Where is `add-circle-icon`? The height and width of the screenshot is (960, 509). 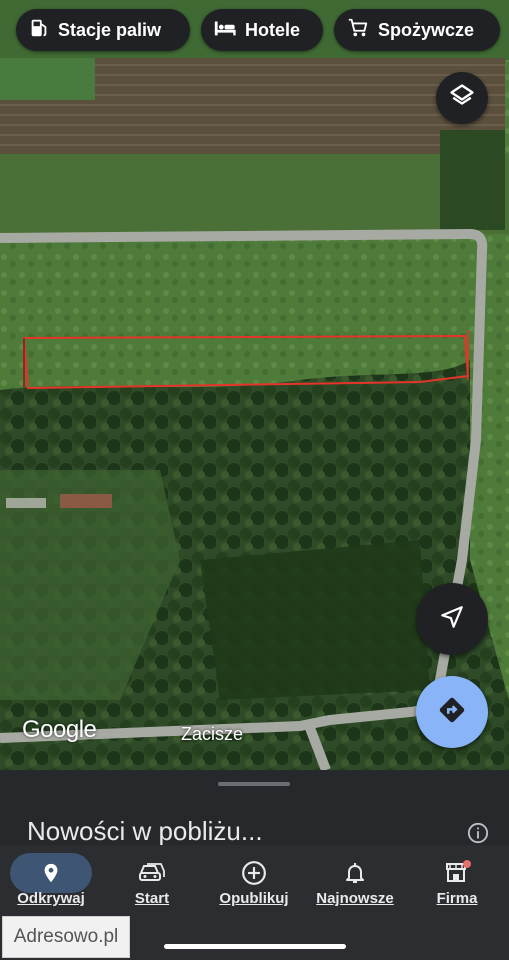 add-circle-icon is located at coordinates (254, 873).